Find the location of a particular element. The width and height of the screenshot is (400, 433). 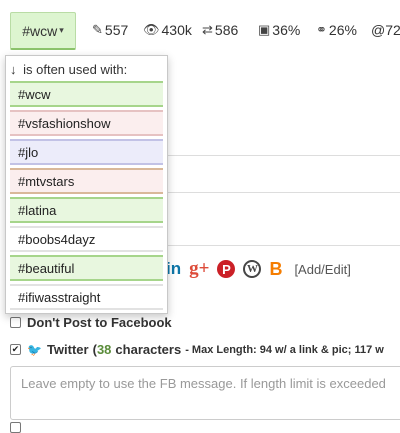

hashtag-option: #jlo is located at coordinates (86, 152).